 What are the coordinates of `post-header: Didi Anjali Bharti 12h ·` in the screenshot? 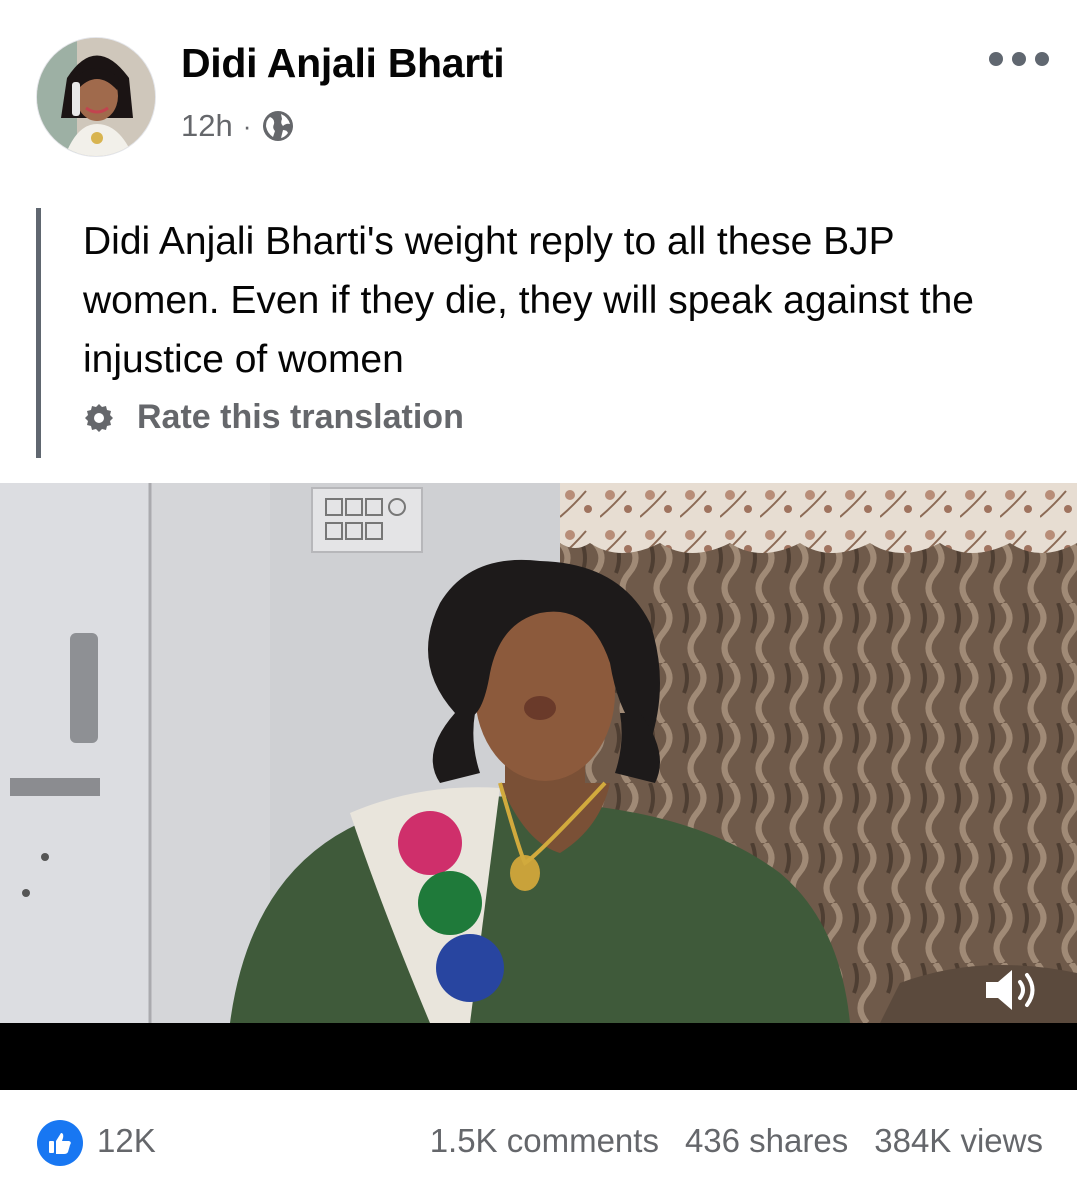 It's located at (538, 85).